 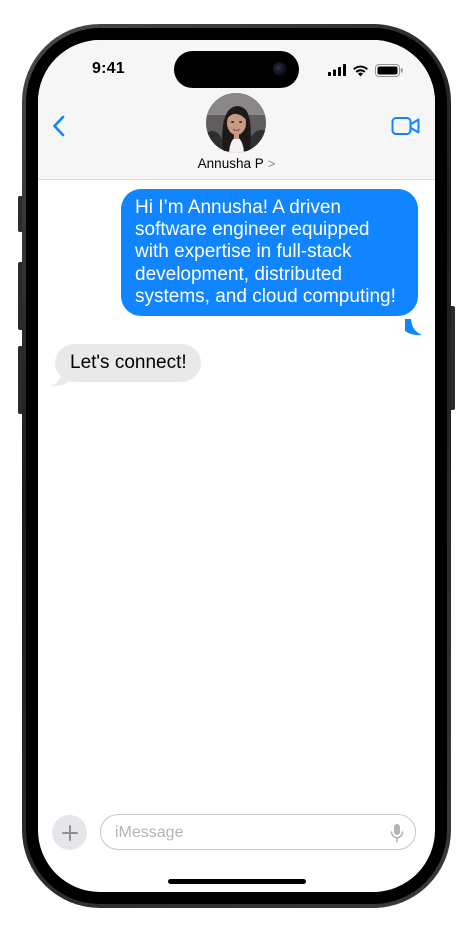 What do you see at coordinates (236, 69) in the screenshot?
I see `dynamic-island` at bounding box center [236, 69].